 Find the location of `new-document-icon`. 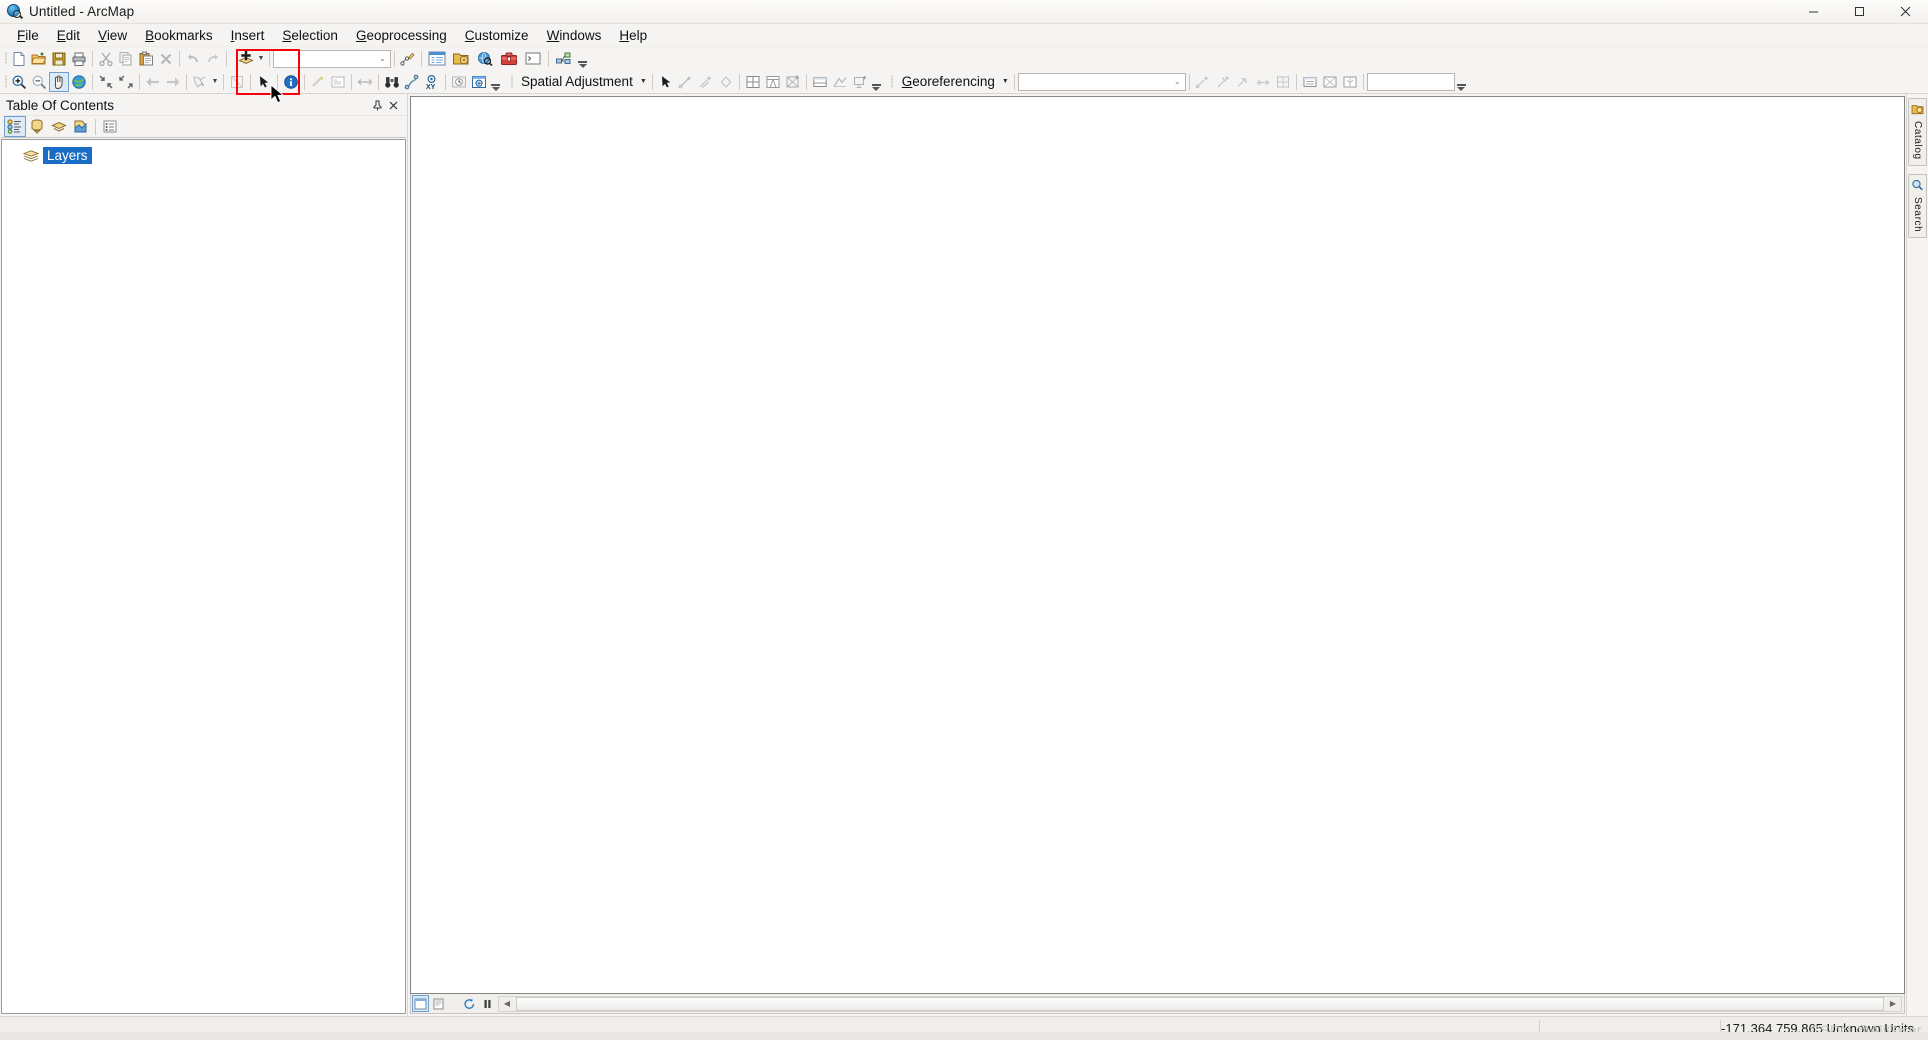

new-document-icon is located at coordinates (19, 59).